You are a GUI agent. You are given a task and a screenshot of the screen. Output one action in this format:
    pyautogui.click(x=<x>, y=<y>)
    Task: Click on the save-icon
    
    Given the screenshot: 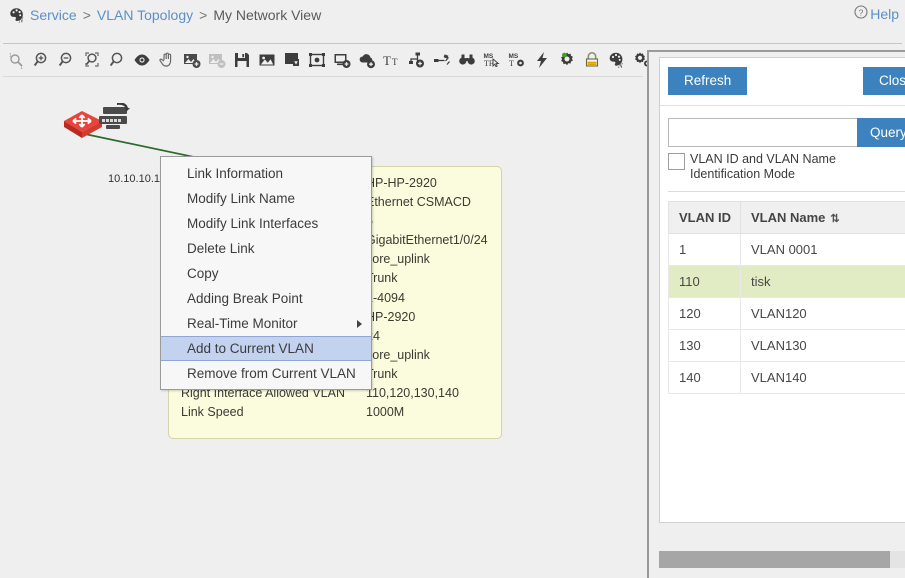 What is the action you would take?
    pyautogui.click(x=242, y=60)
    